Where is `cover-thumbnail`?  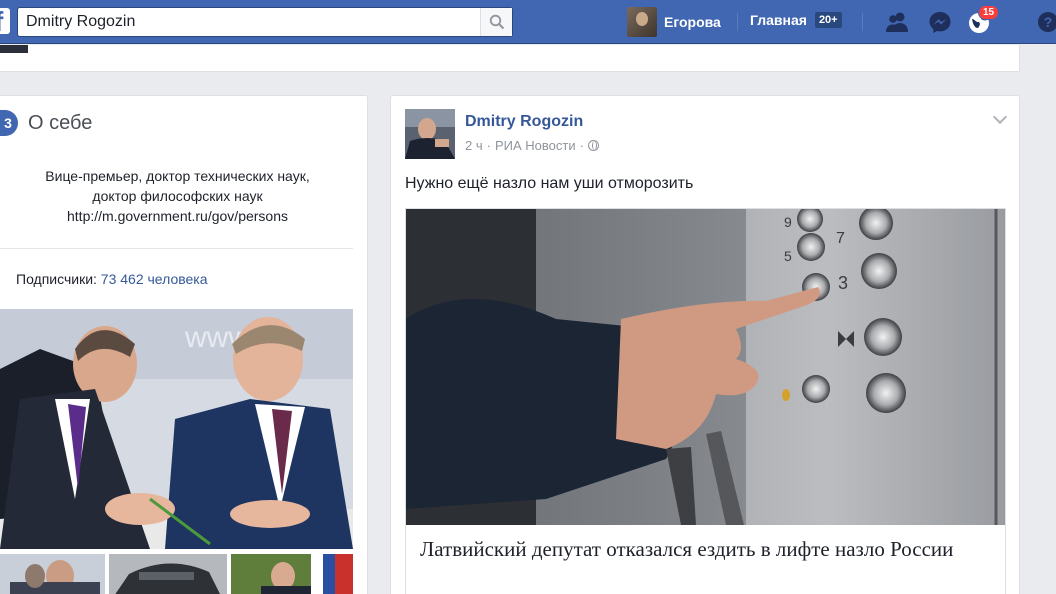 cover-thumbnail is located at coordinates (14, 49).